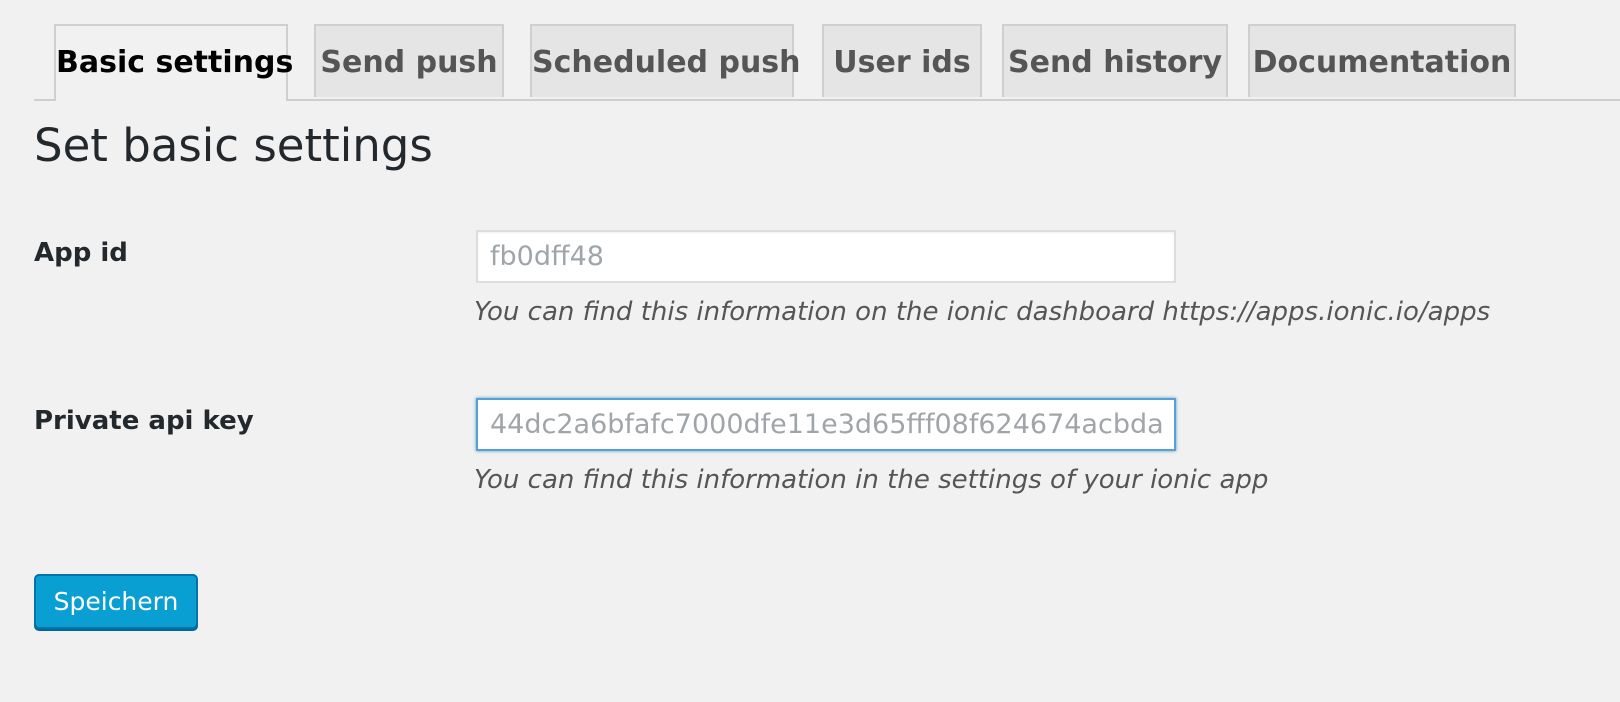  Describe the element at coordinates (173, 62) in the screenshot. I see `tab-basic-settings: Basic settings` at that location.